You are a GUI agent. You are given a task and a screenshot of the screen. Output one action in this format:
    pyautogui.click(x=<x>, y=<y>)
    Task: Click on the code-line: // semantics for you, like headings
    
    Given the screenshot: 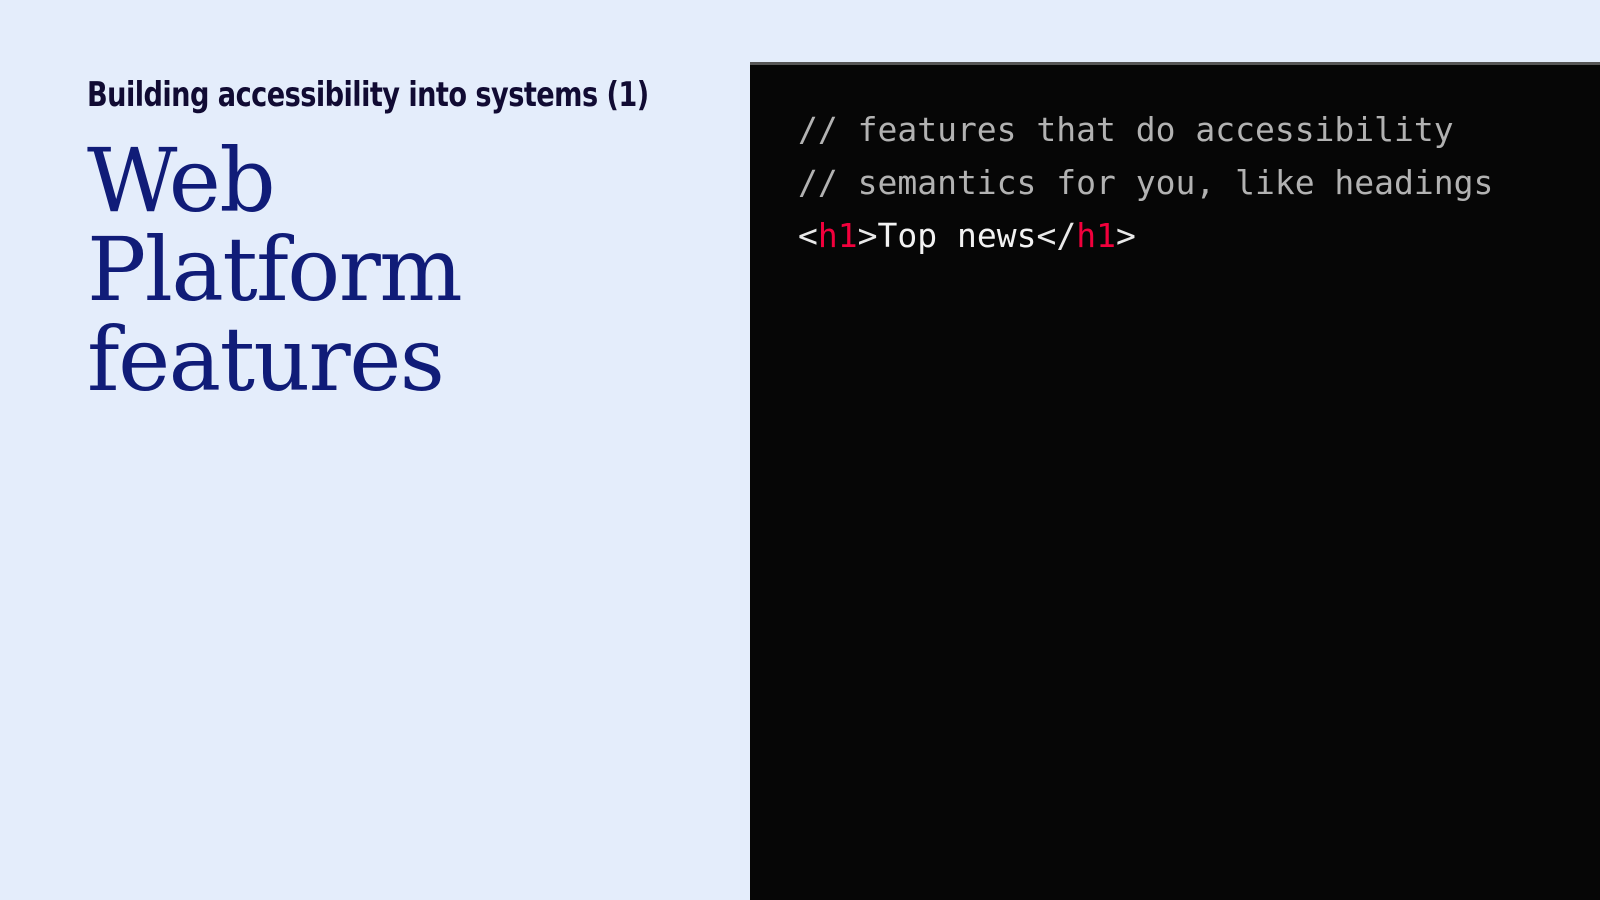 What is the action you would take?
    pyautogui.click(x=1199, y=182)
    